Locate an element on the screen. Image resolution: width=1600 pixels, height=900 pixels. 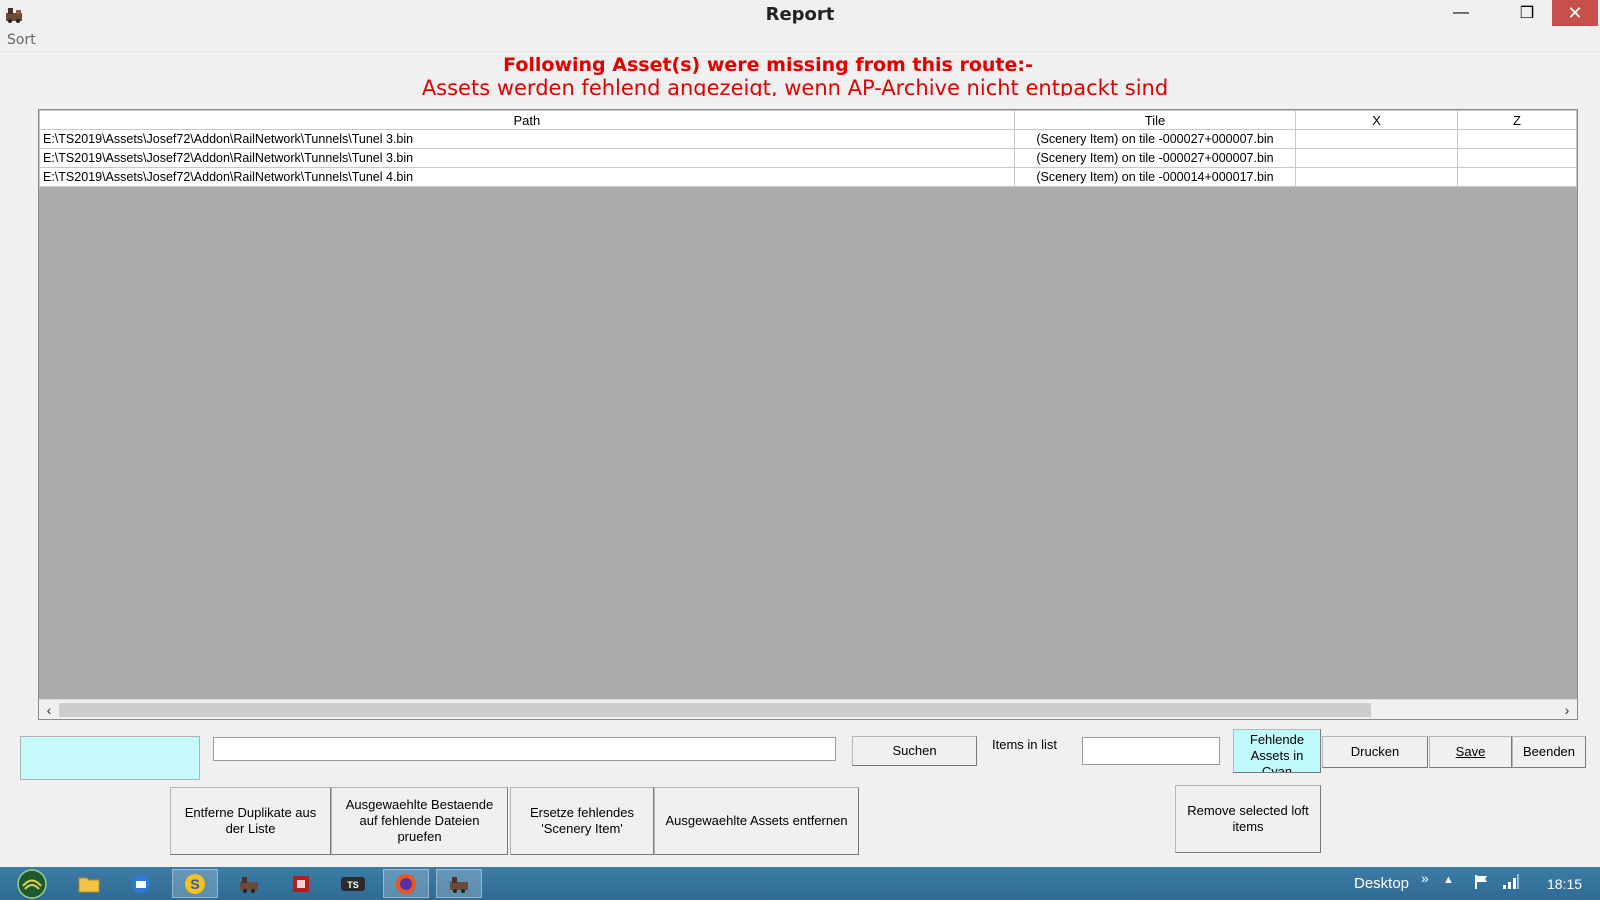
svg-text: TS is located at coordinates (353, 885).